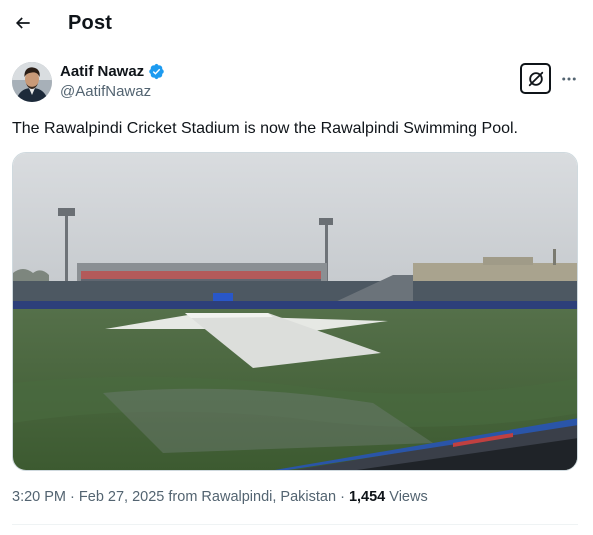 This screenshot has width=593, height=535. Describe the element at coordinates (90, 23) in the screenshot. I see `page-title: Post` at that location.